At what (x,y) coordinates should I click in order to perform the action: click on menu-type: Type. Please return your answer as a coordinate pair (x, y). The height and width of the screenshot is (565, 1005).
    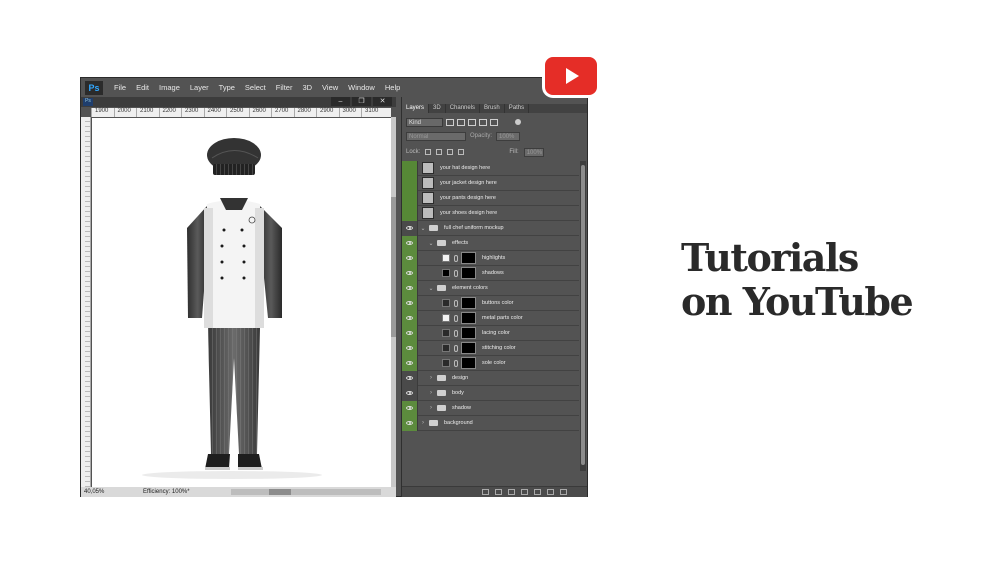
    Looking at the image, I should click on (227, 87).